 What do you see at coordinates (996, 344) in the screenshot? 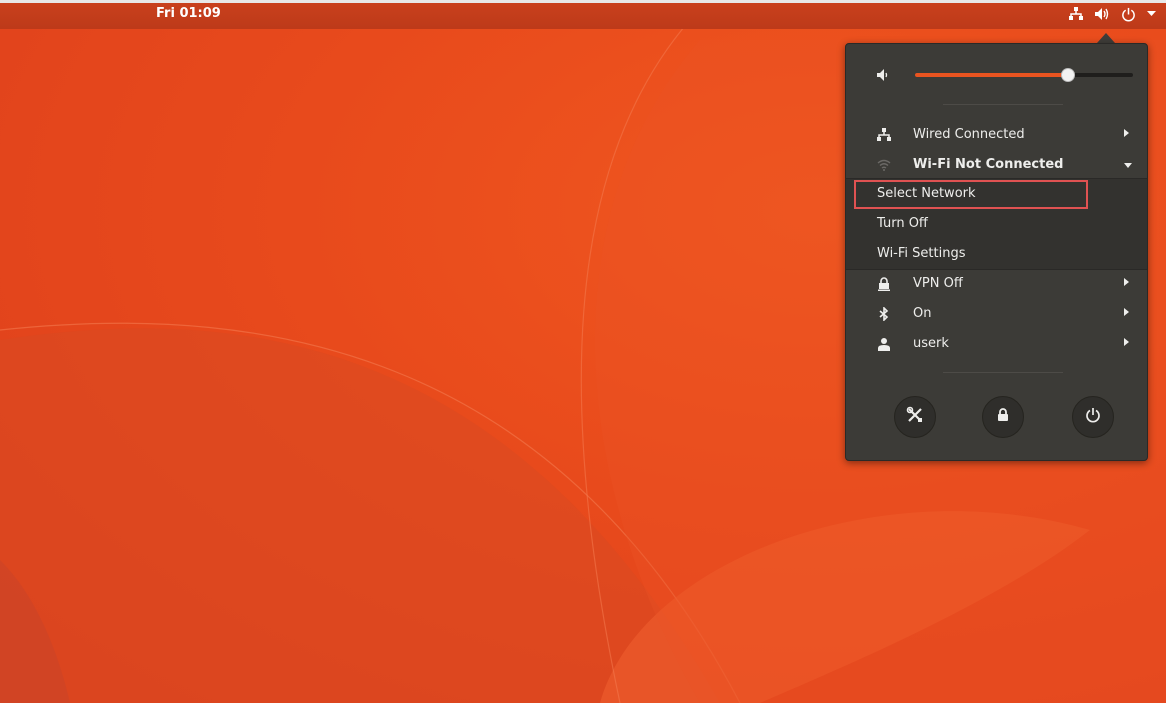
I see `user-row: userk` at bounding box center [996, 344].